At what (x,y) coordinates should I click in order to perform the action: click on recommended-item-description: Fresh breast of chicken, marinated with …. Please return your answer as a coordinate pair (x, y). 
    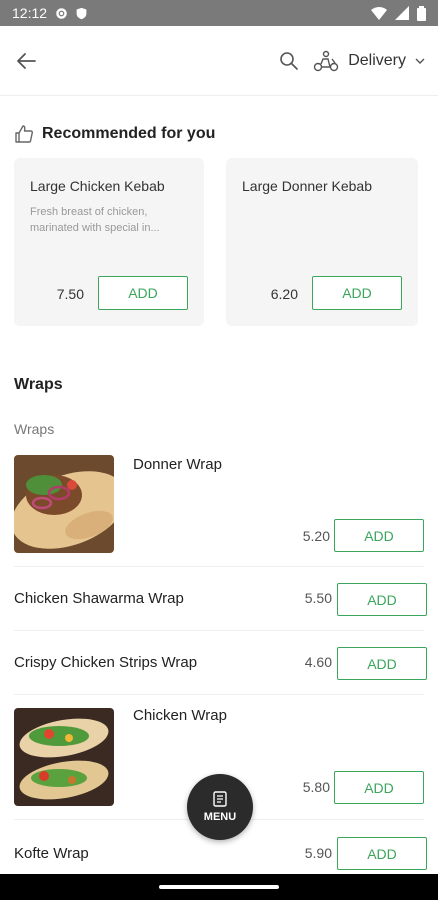
    Looking at the image, I should click on (95, 220).